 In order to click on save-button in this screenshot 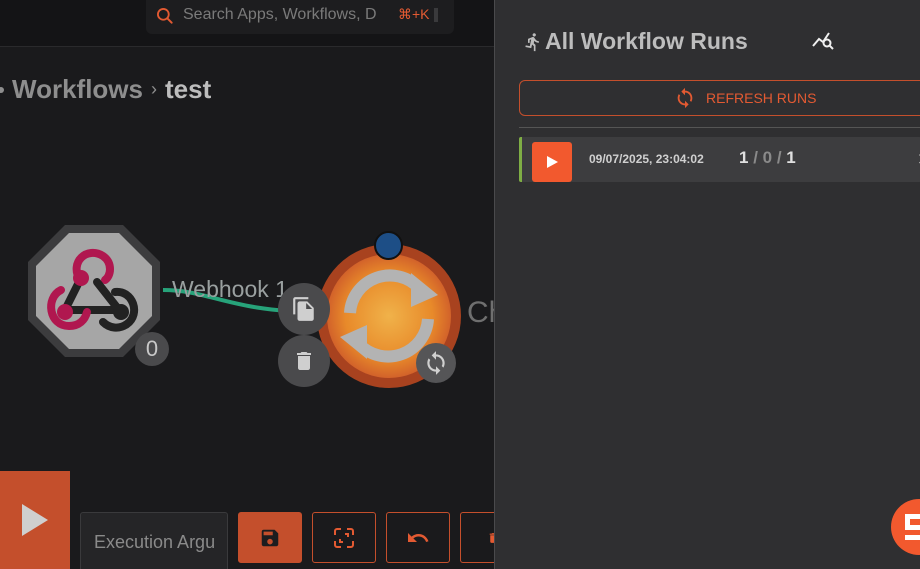, I will do `click(270, 537)`.